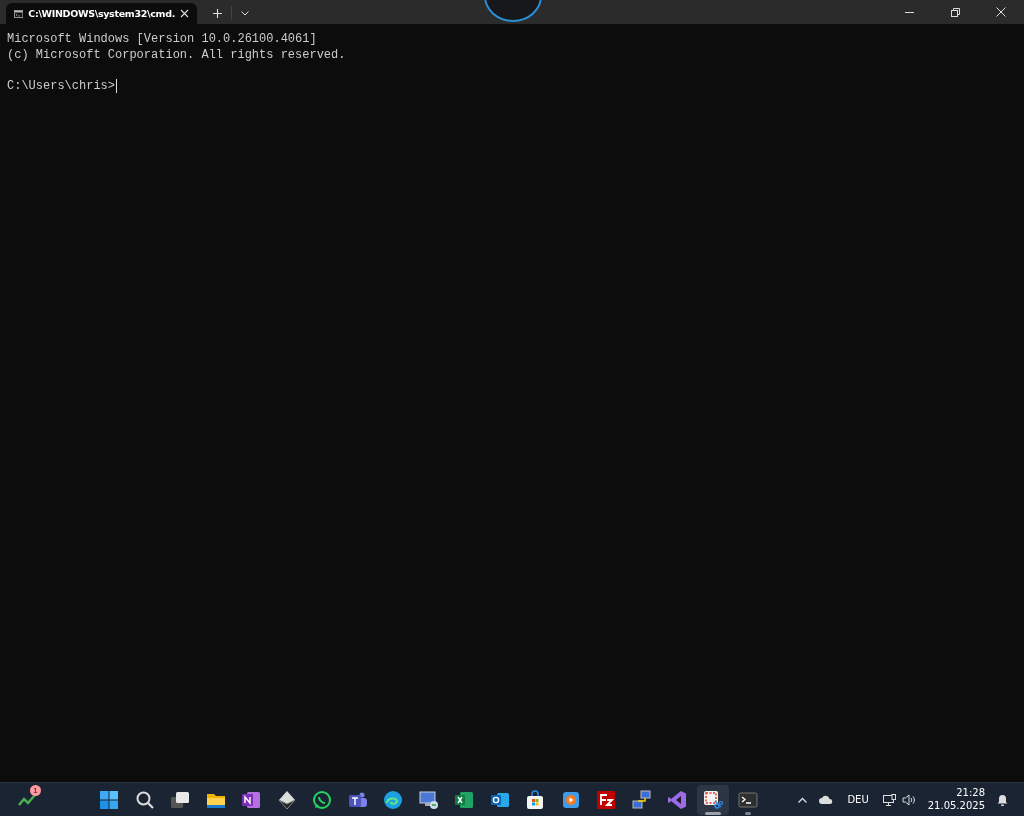 This screenshot has width=1024, height=816. What do you see at coordinates (677, 799) in the screenshot?
I see `ribbon-icon` at bounding box center [677, 799].